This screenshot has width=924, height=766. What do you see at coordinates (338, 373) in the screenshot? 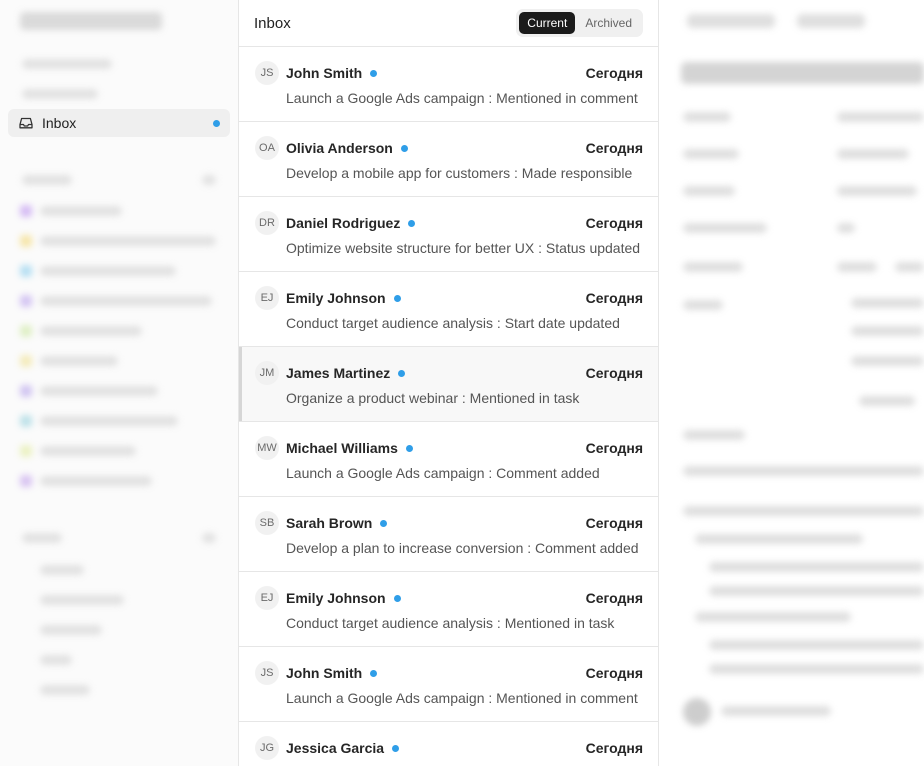
I see `sender-name-text: James Martinez` at bounding box center [338, 373].